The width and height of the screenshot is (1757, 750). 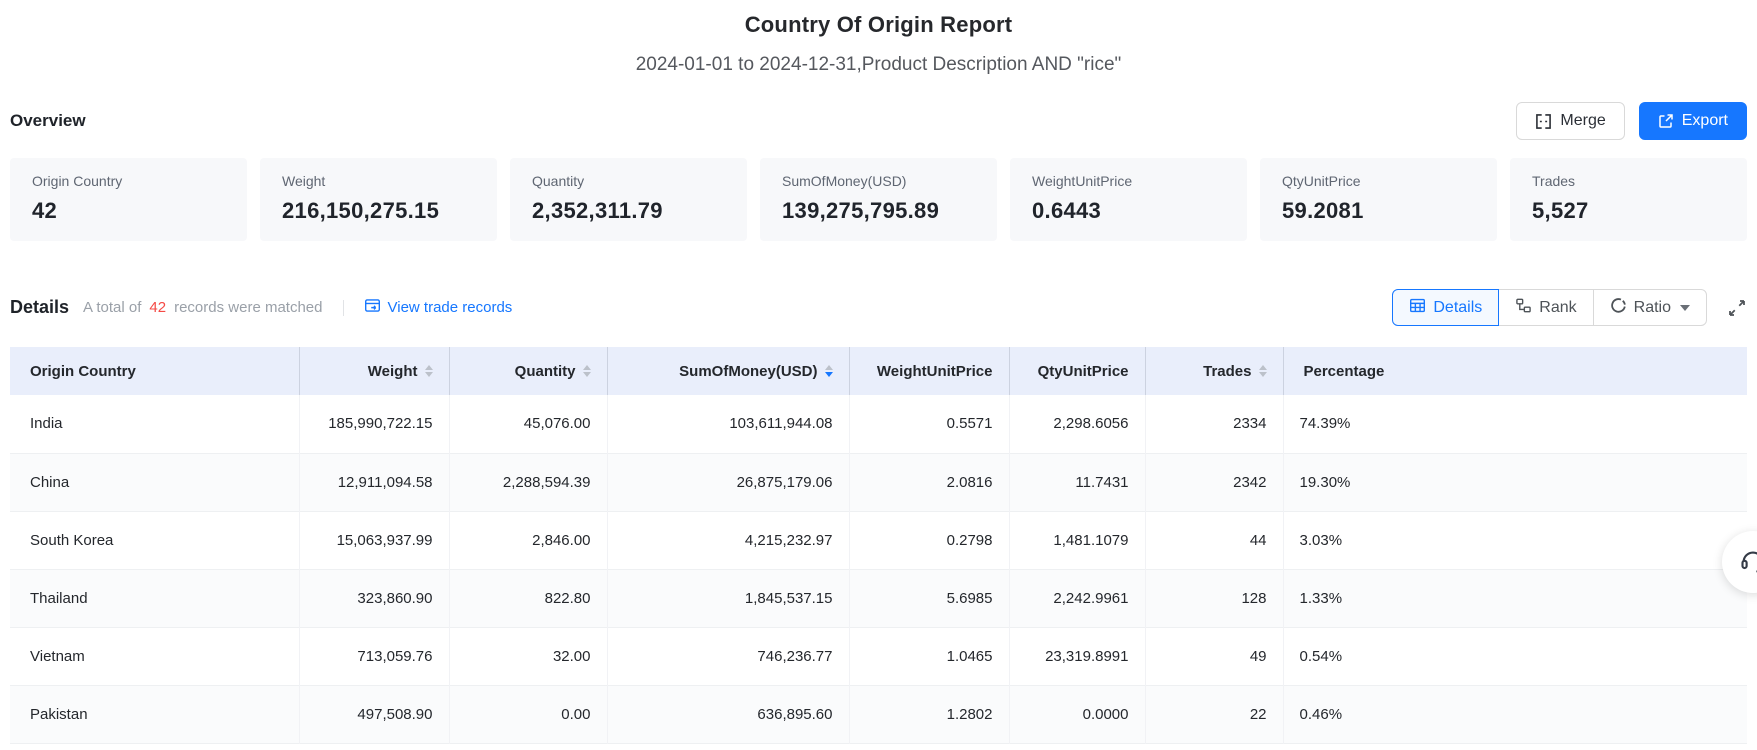 I want to click on headset-icon, so click(x=1747, y=562).